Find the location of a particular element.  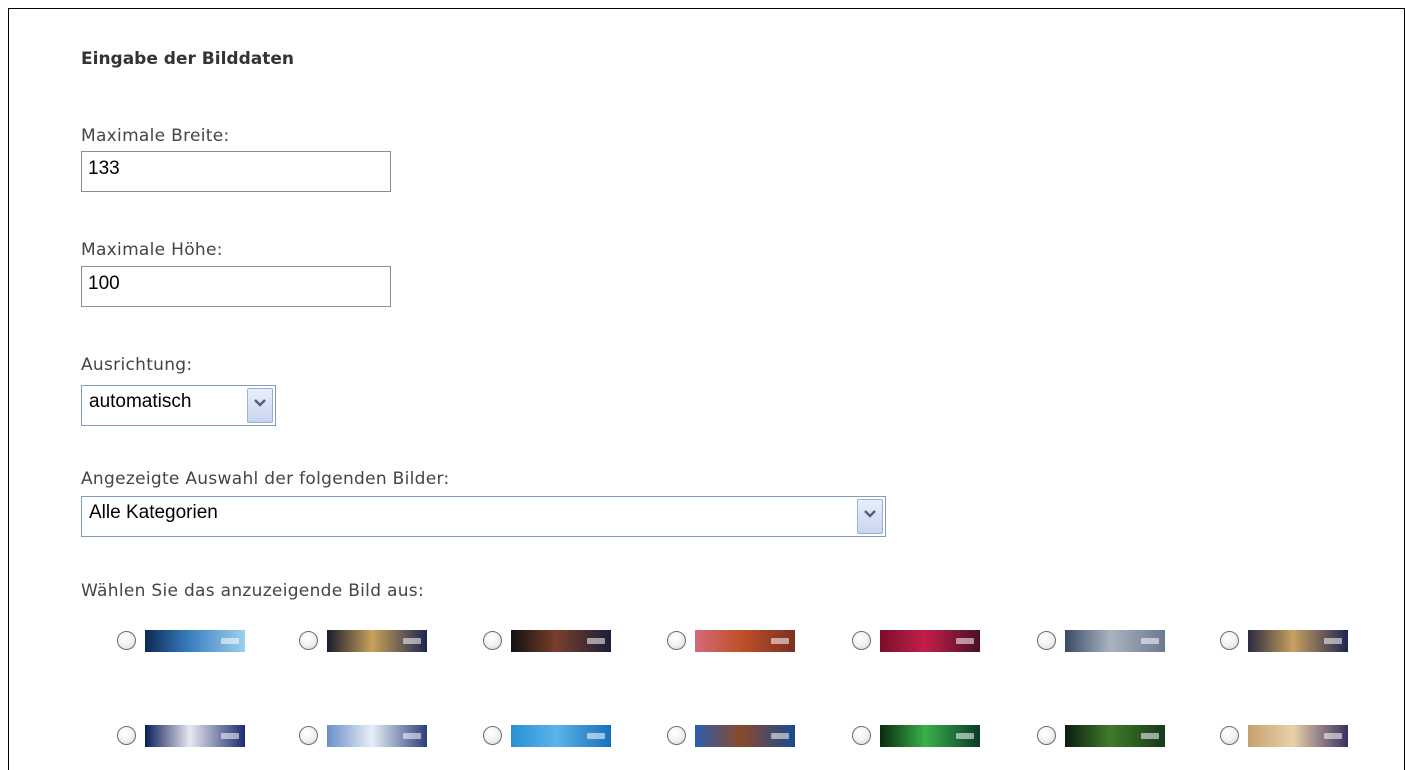

image-choice-label: Wählen Sie das anzuzeigende Bild aus: is located at coordinates (252, 591).